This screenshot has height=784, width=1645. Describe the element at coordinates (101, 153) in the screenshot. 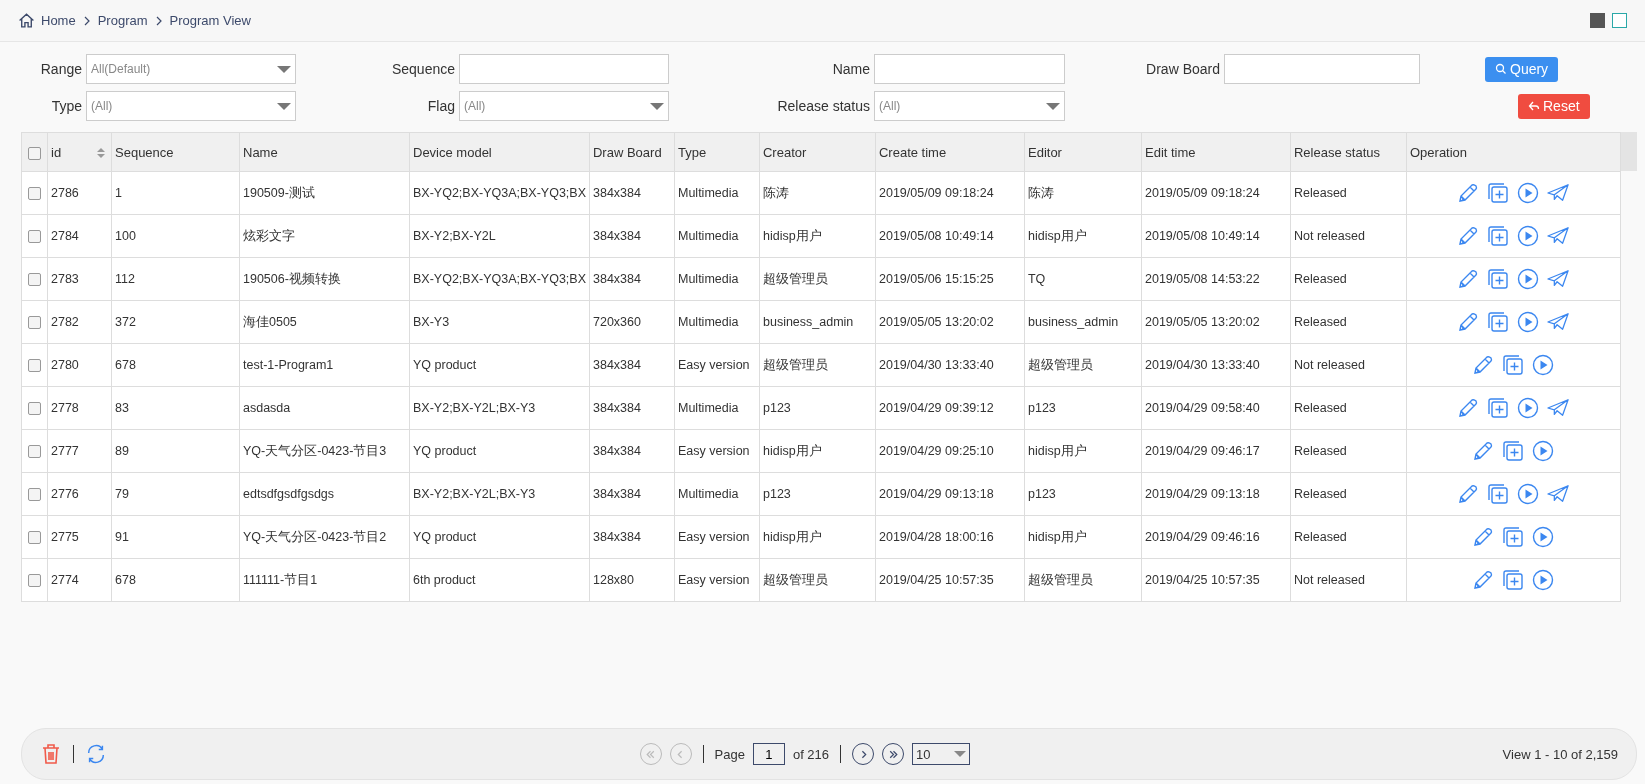

I see `sort-icon` at that location.